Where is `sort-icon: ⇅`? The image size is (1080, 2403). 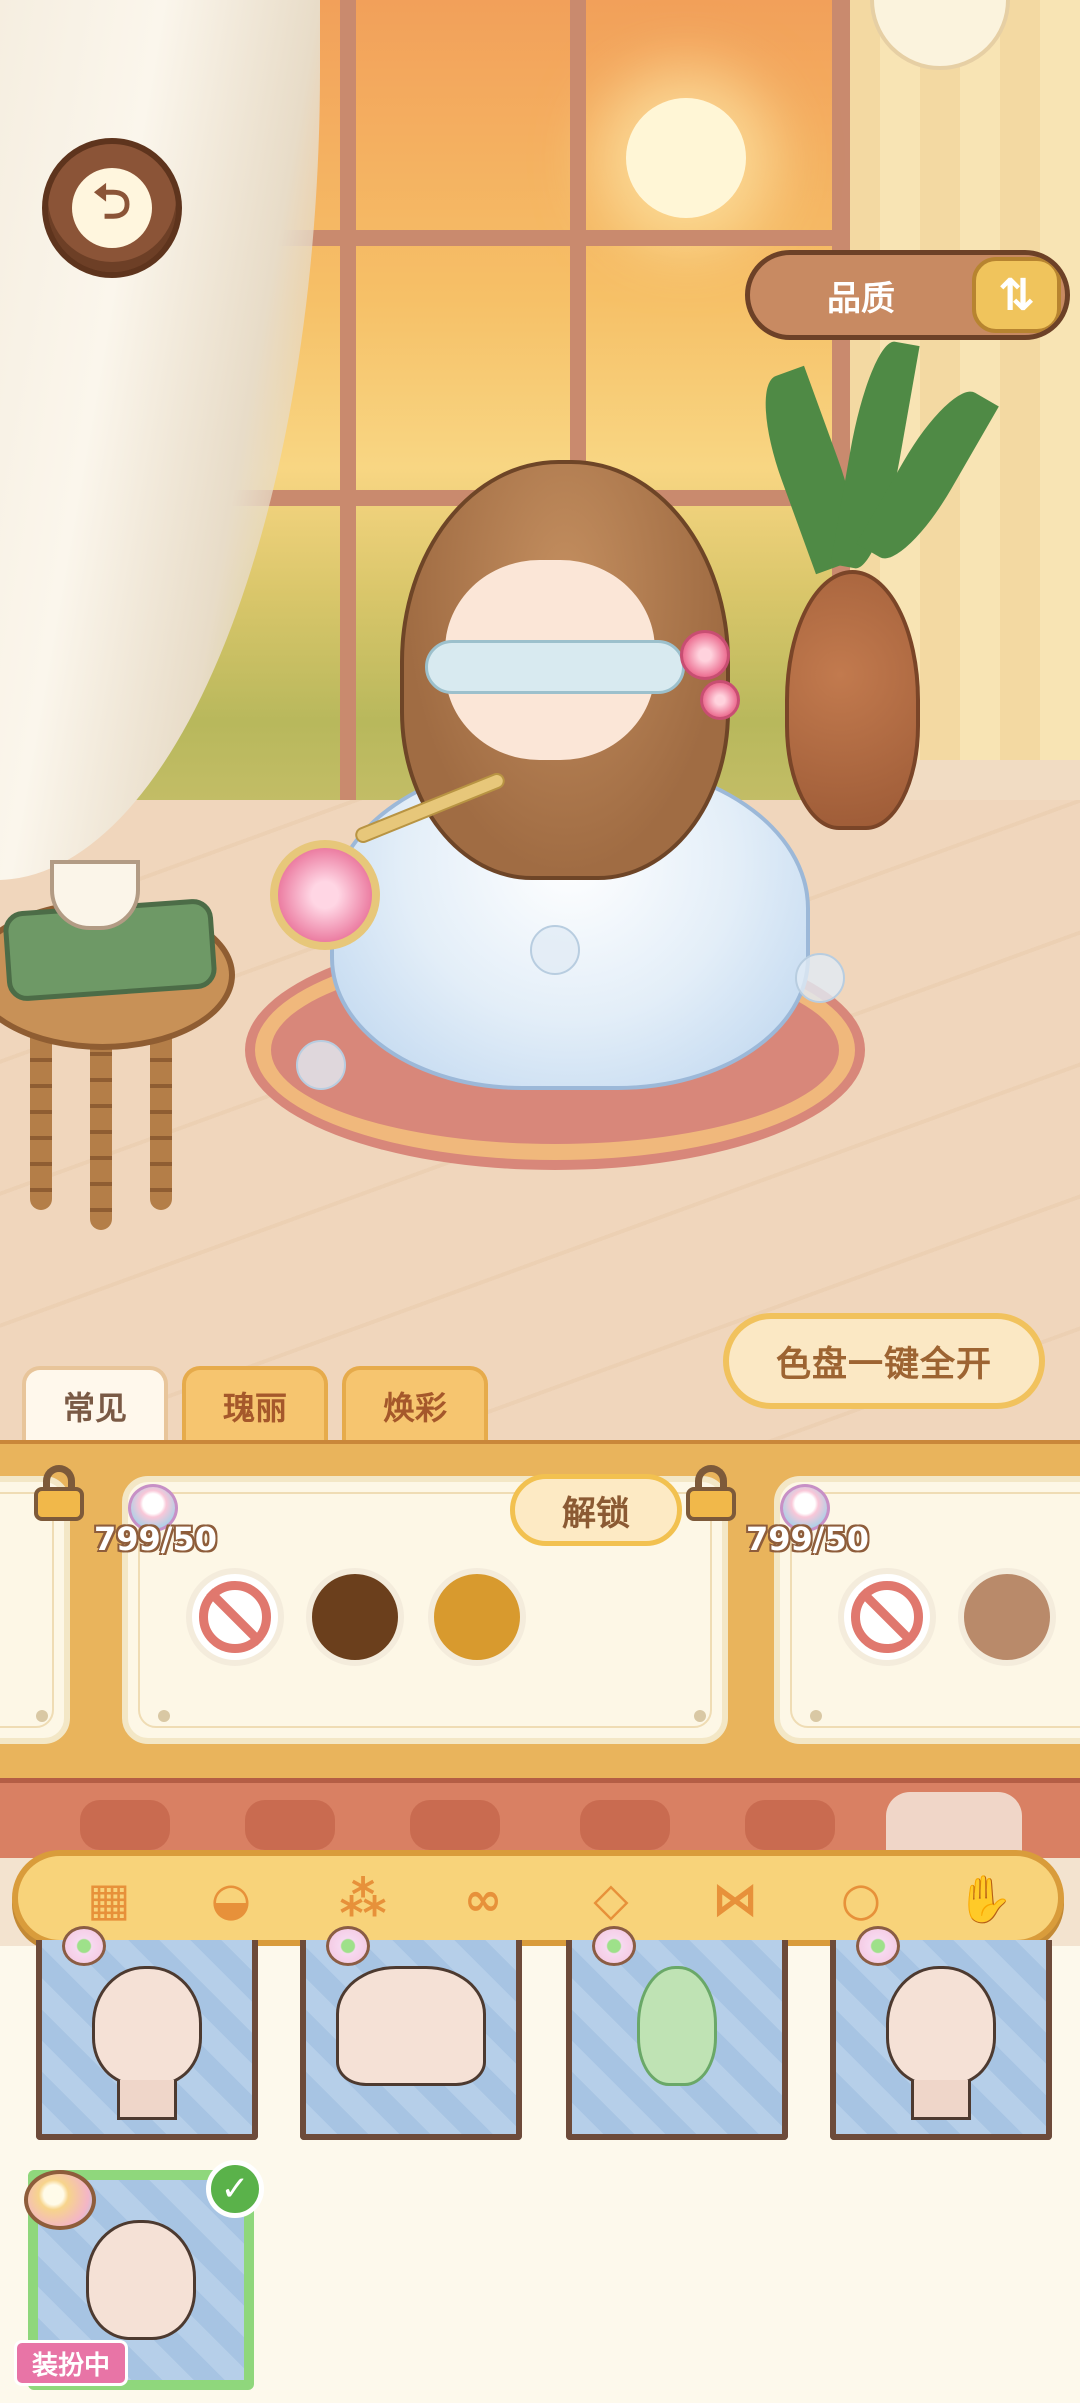 sort-icon: ⇅ is located at coordinates (1016, 295).